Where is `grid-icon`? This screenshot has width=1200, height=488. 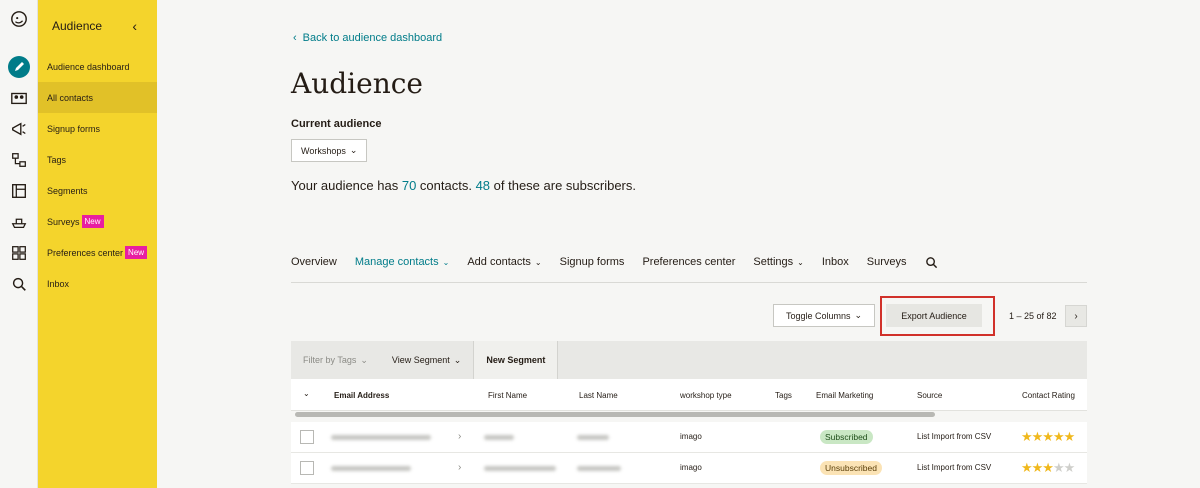
grid-icon is located at coordinates (19, 253).